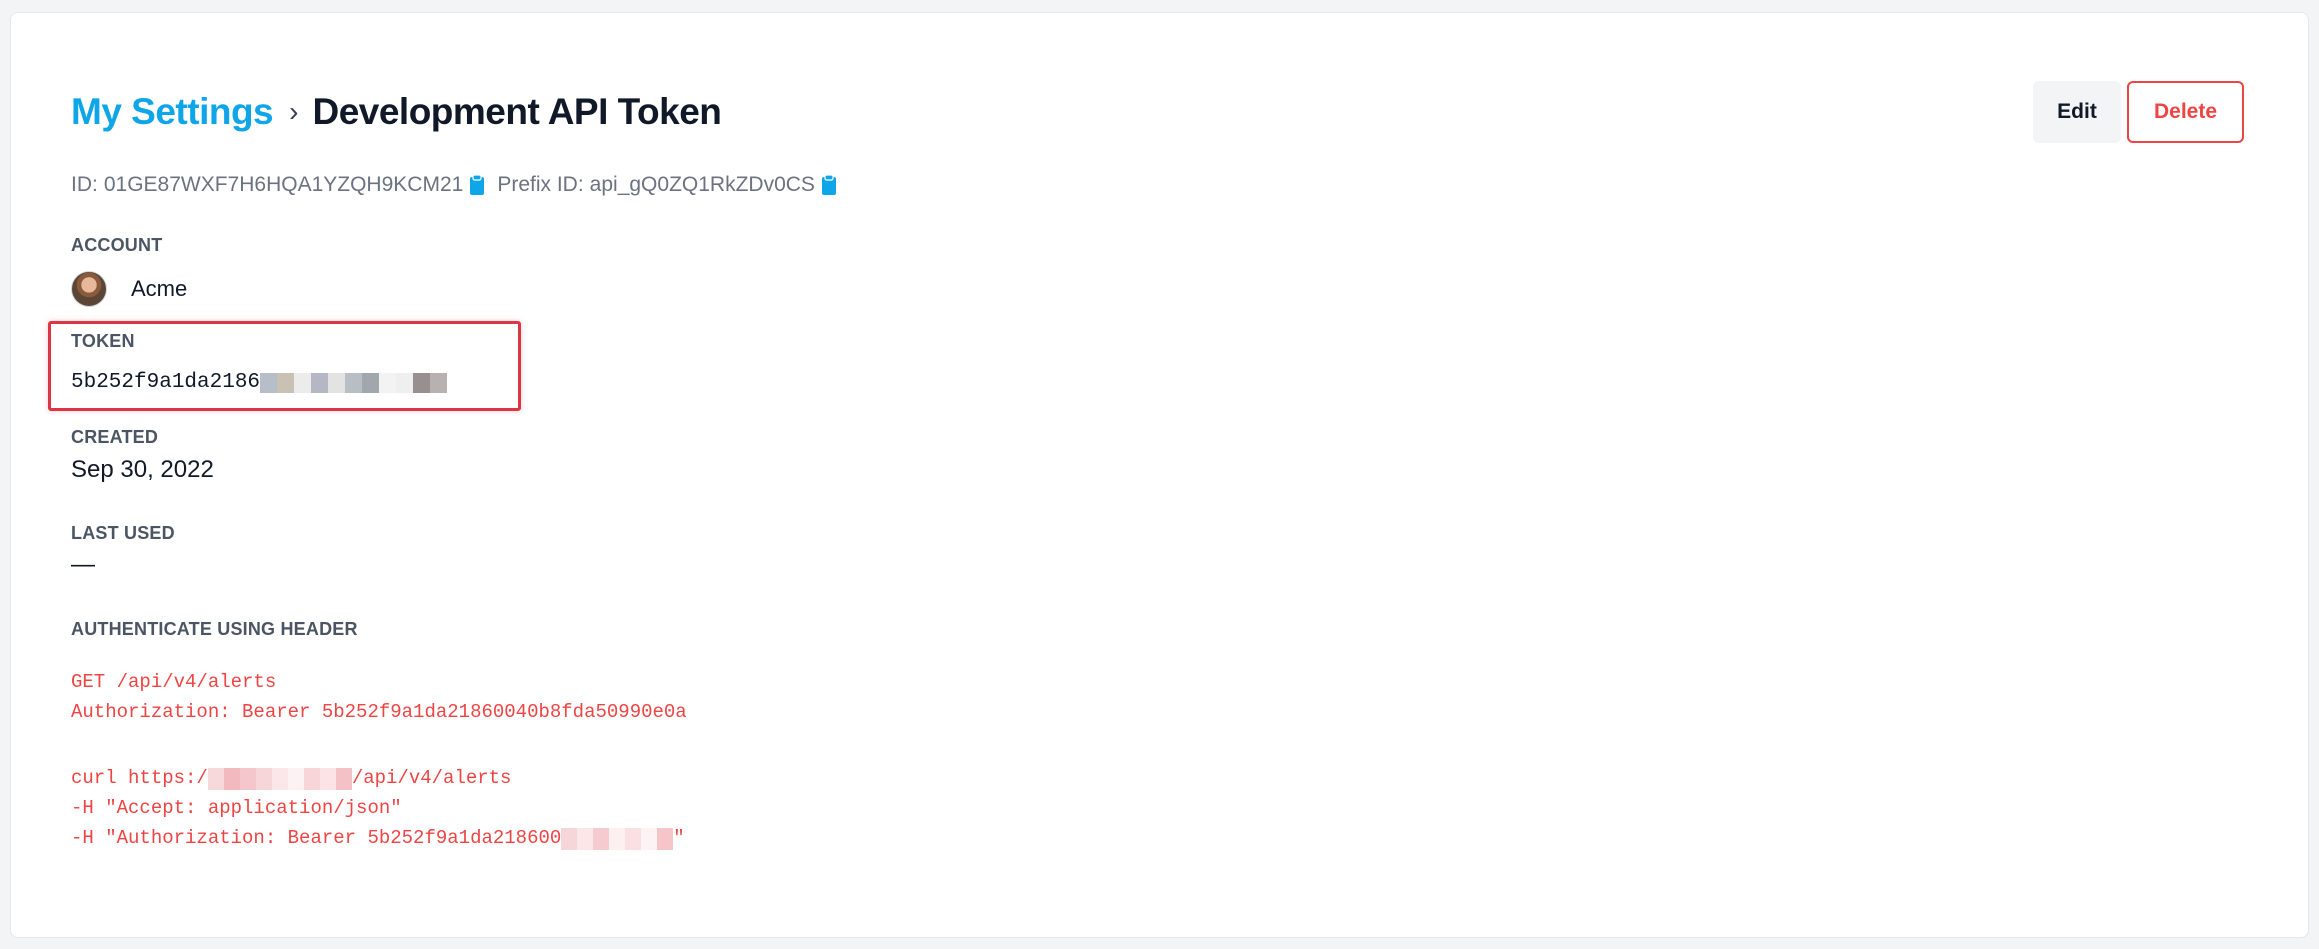  Describe the element at coordinates (129, 289) in the screenshot. I see `account-row: Acme` at that location.